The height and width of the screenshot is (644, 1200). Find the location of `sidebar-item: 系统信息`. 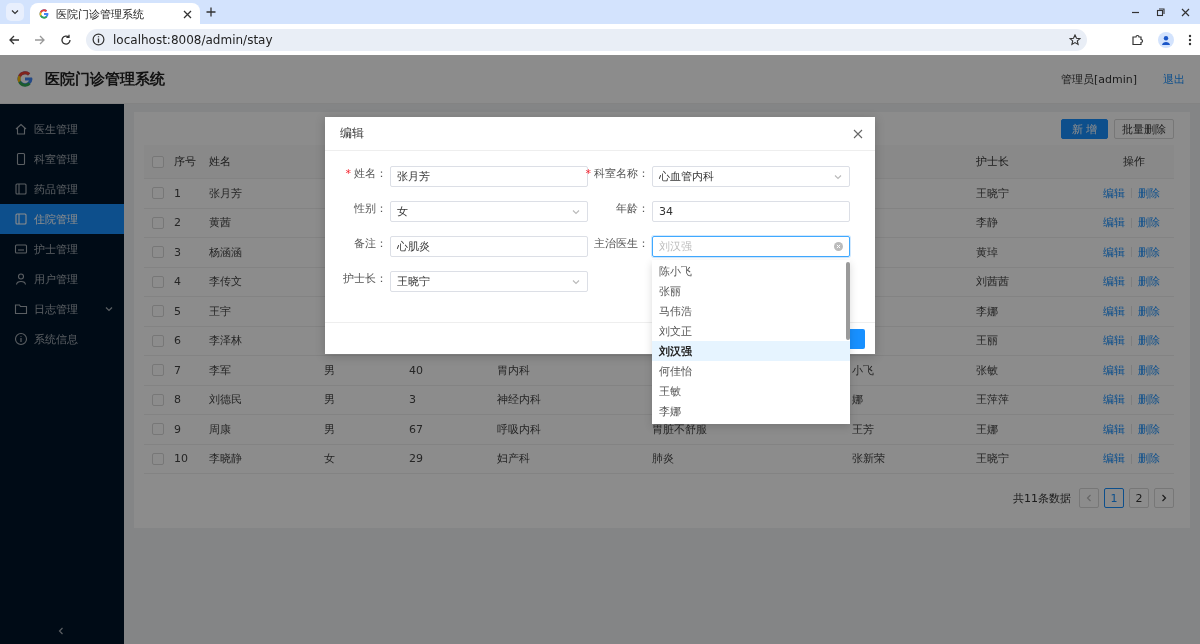

sidebar-item: 系统信息 is located at coordinates (62, 339).